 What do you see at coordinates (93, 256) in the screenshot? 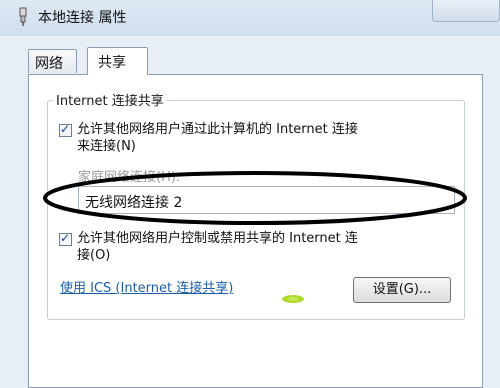
I see `allow-control-label-line2: 接(O)` at bounding box center [93, 256].